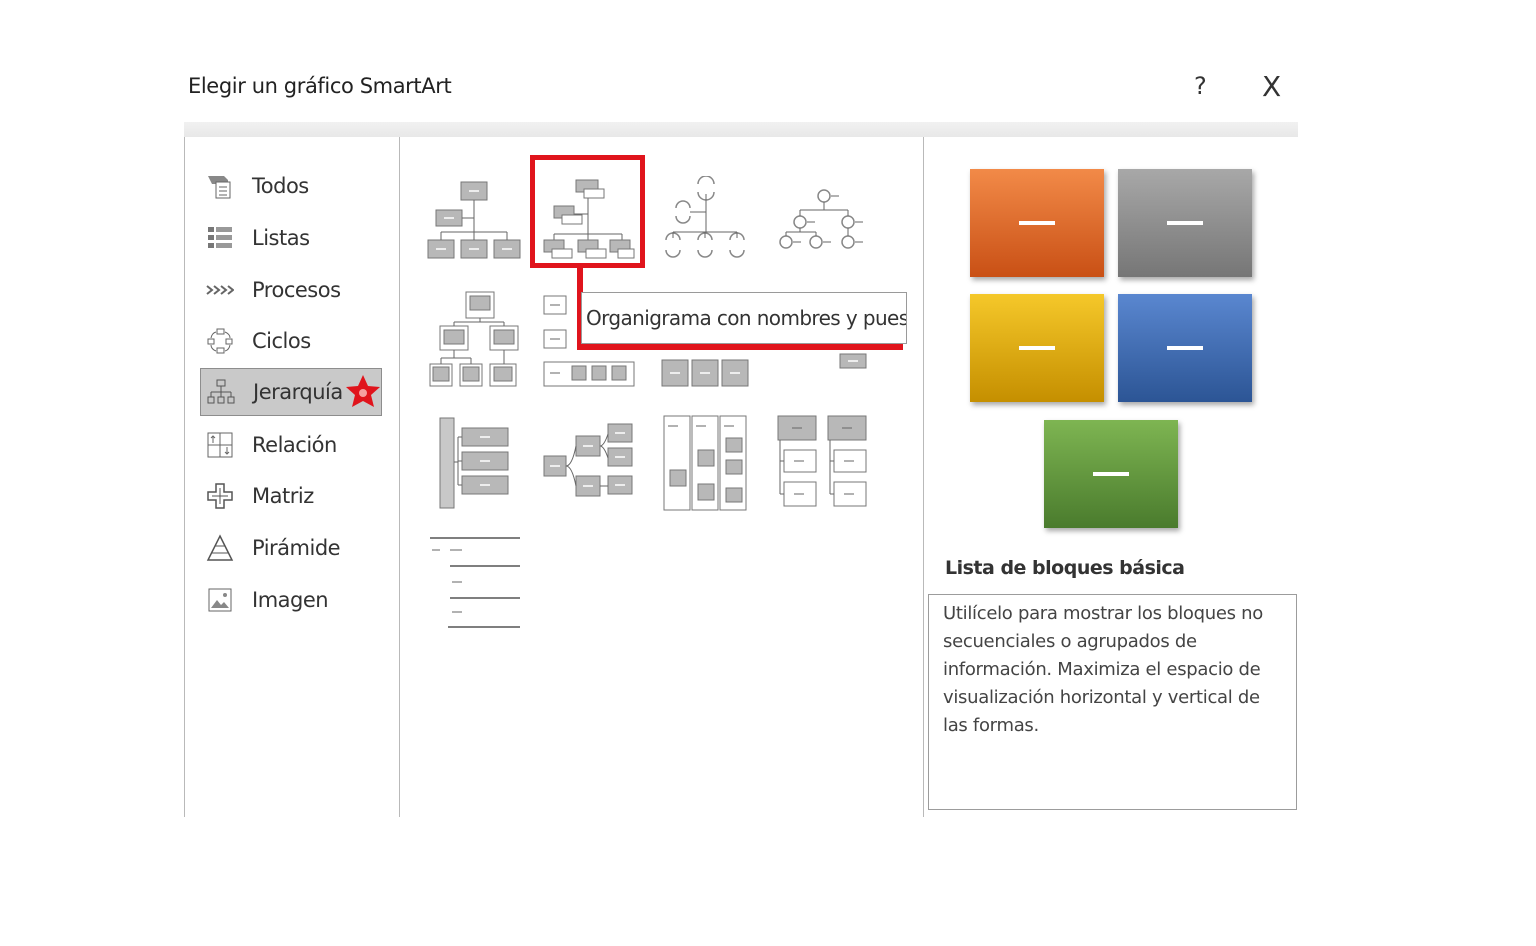 This screenshot has height=946, width=1536. I want to click on preview-block-blue, so click(1185, 348).